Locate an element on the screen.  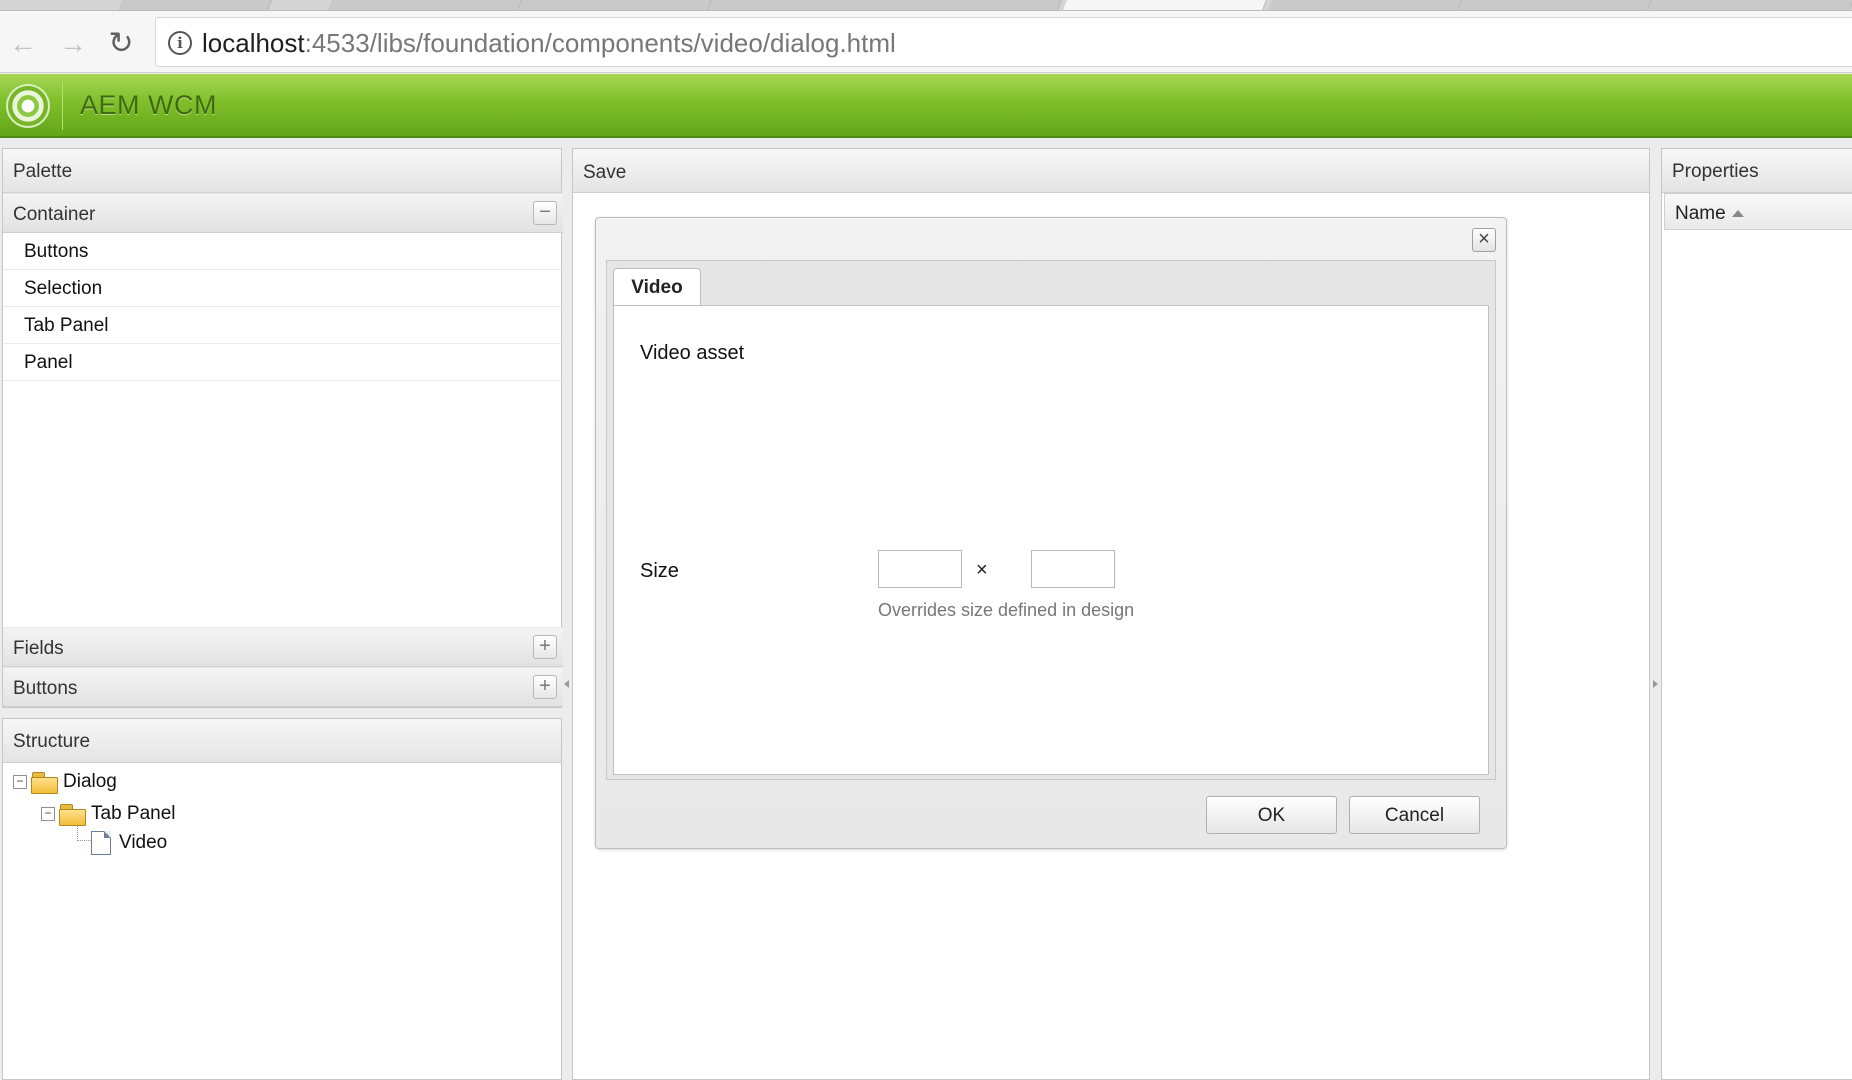
left-splitter-handle is located at coordinates (567, 684).